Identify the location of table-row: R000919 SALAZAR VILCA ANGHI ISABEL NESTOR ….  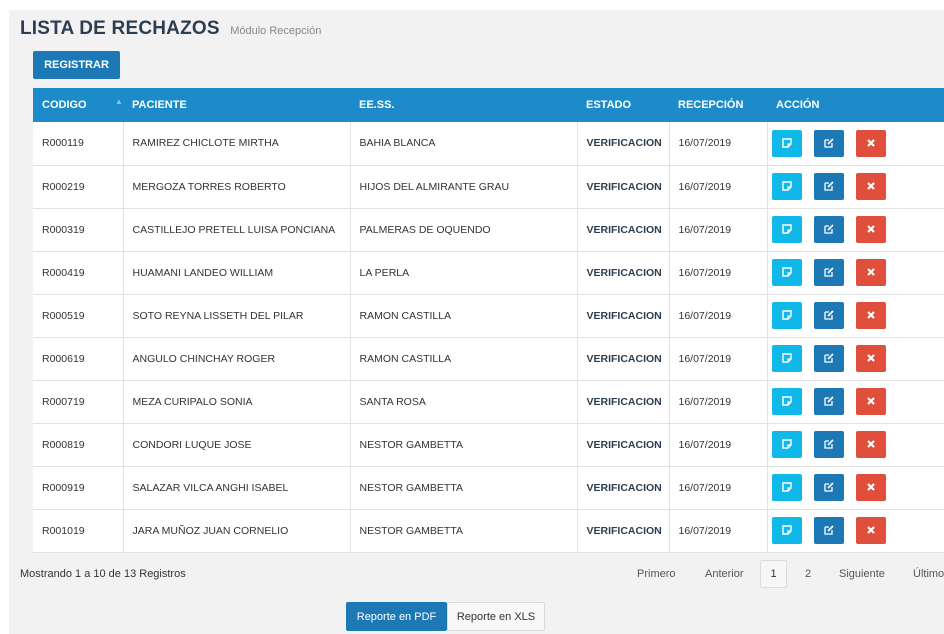
(488, 488).